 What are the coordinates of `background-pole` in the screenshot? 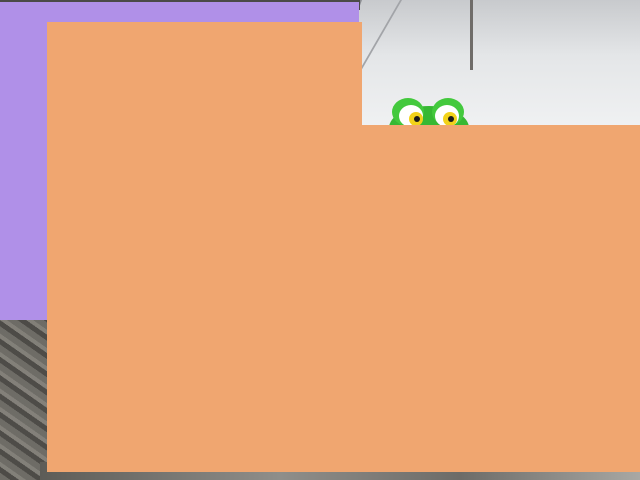 It's located at (471, 35).